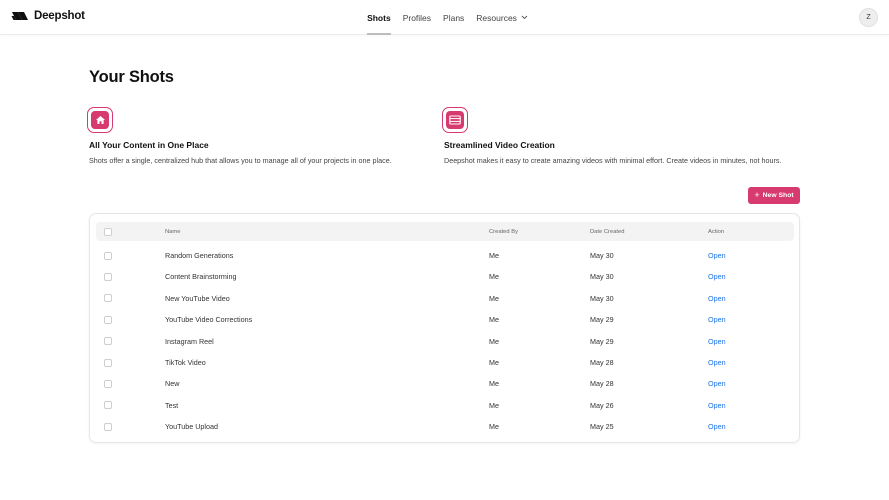 The width and height of the screenshot is (889, 500). I want to click on shot-name: TikTok Video, so click(185, 362).